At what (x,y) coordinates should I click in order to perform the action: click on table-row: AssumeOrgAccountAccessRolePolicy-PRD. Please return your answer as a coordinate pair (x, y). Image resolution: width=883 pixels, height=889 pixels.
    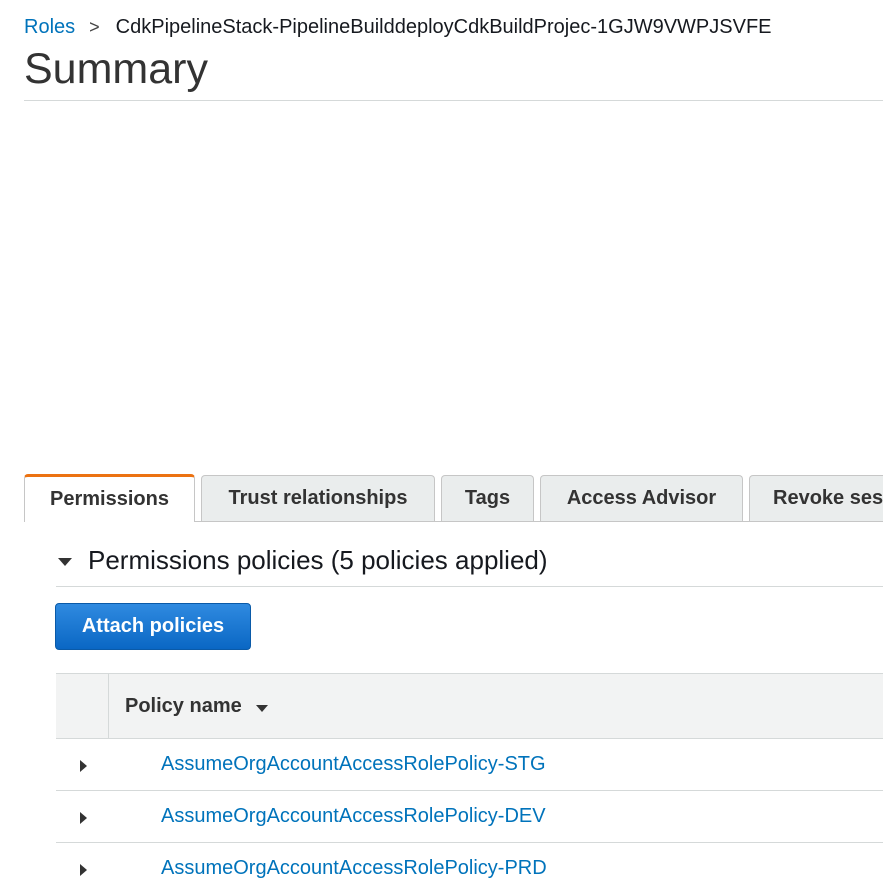
    Looking at the image, I should click on (469, 866).